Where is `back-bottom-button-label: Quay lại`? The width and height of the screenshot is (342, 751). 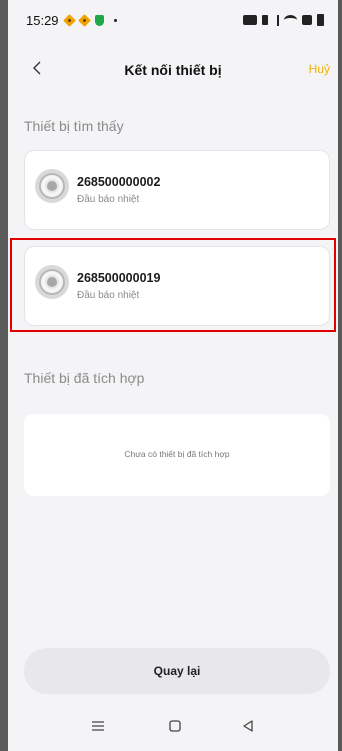 back-bottom-button-label: Quay lại is located at coordinates (177, 671).